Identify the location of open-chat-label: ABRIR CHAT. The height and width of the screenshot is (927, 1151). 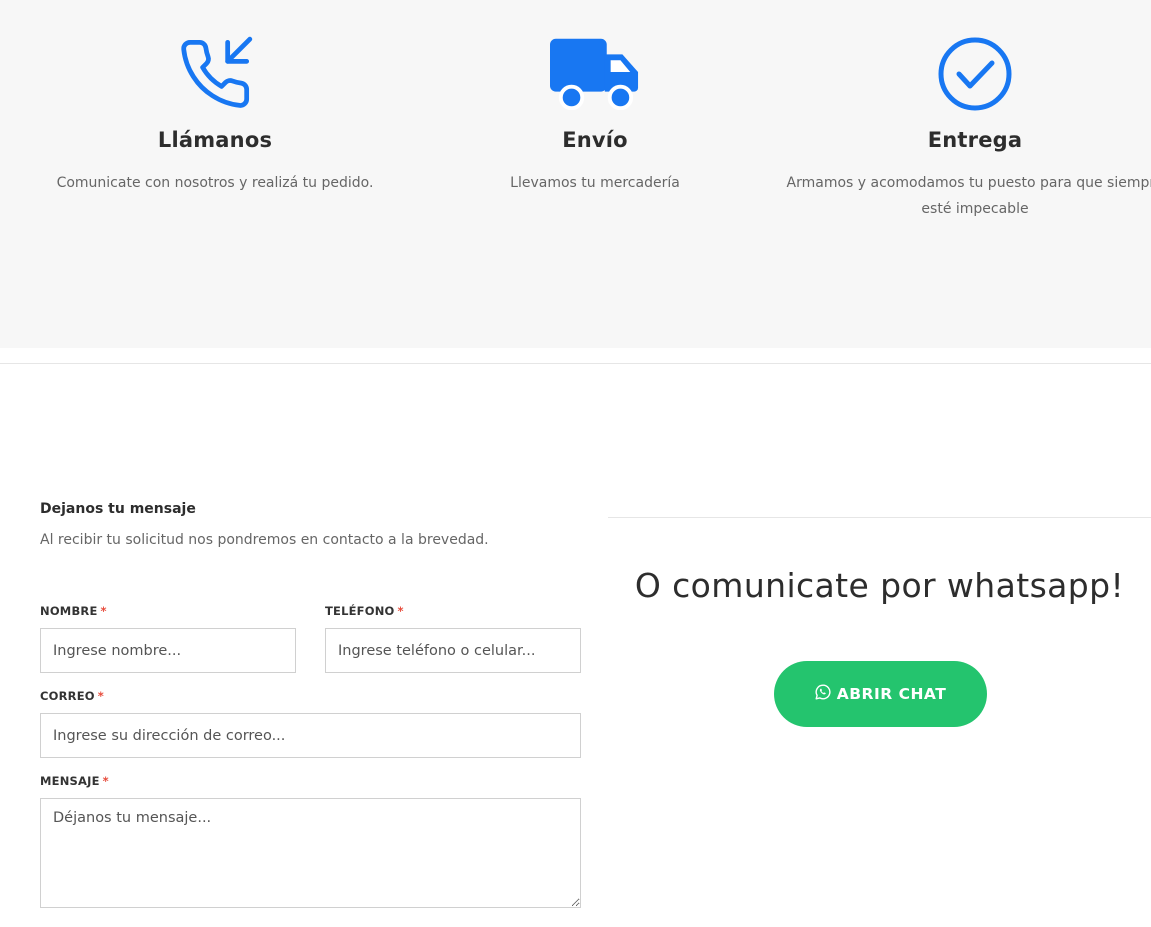
(891, 694).